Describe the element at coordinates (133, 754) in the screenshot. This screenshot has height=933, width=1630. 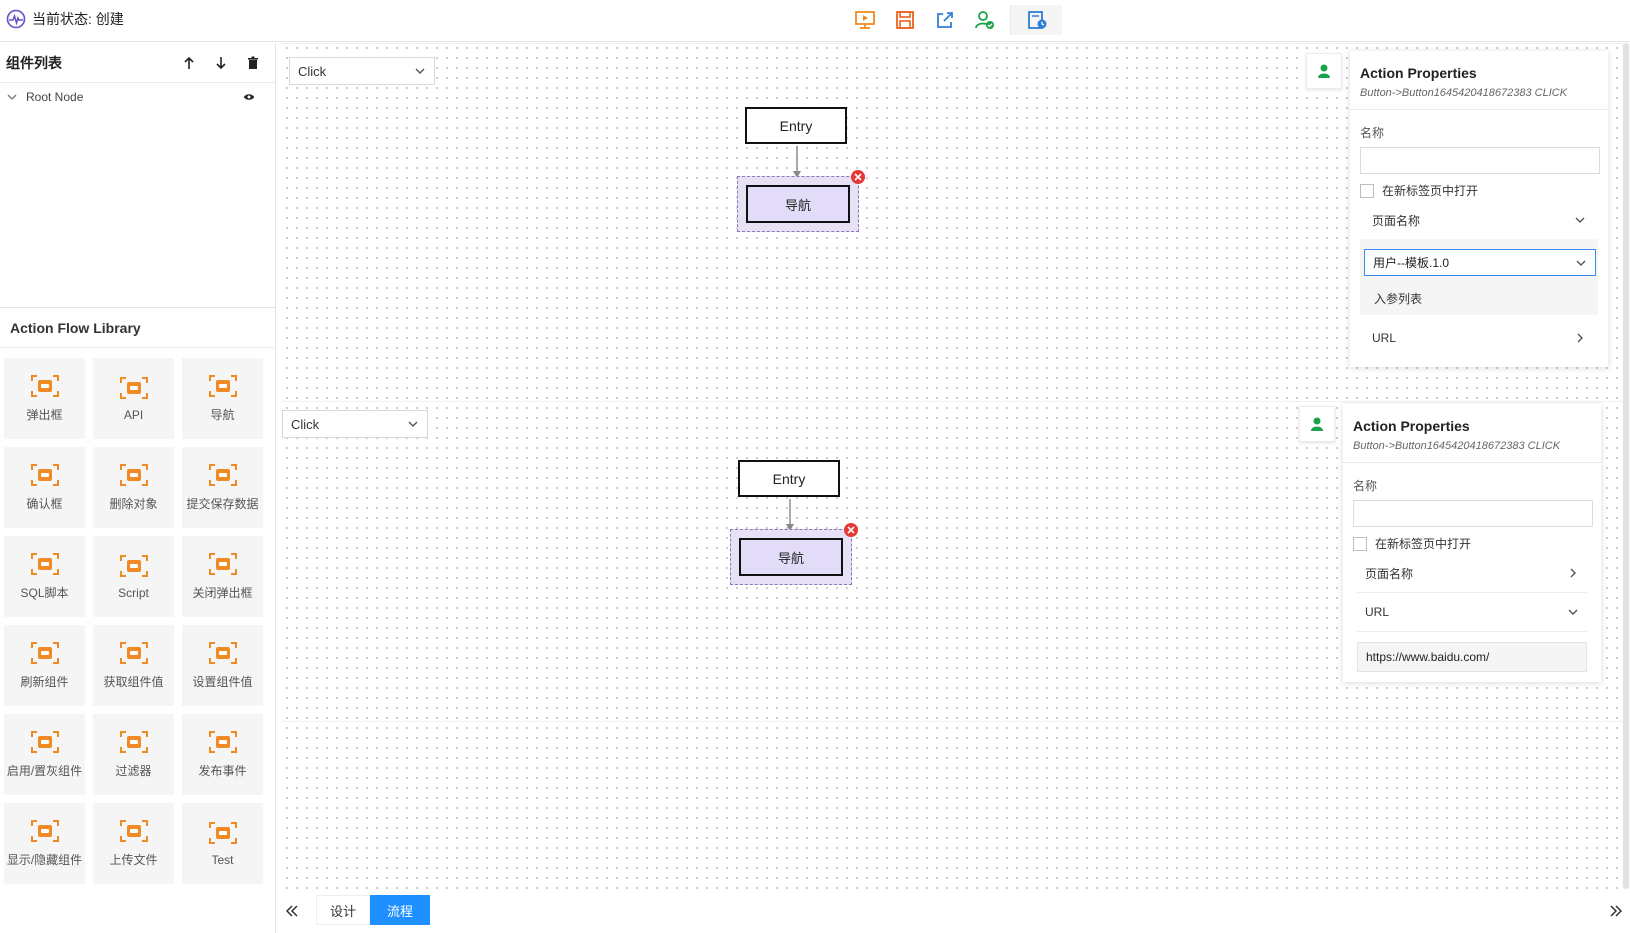
I see `library-item: 过滤器` at that location.